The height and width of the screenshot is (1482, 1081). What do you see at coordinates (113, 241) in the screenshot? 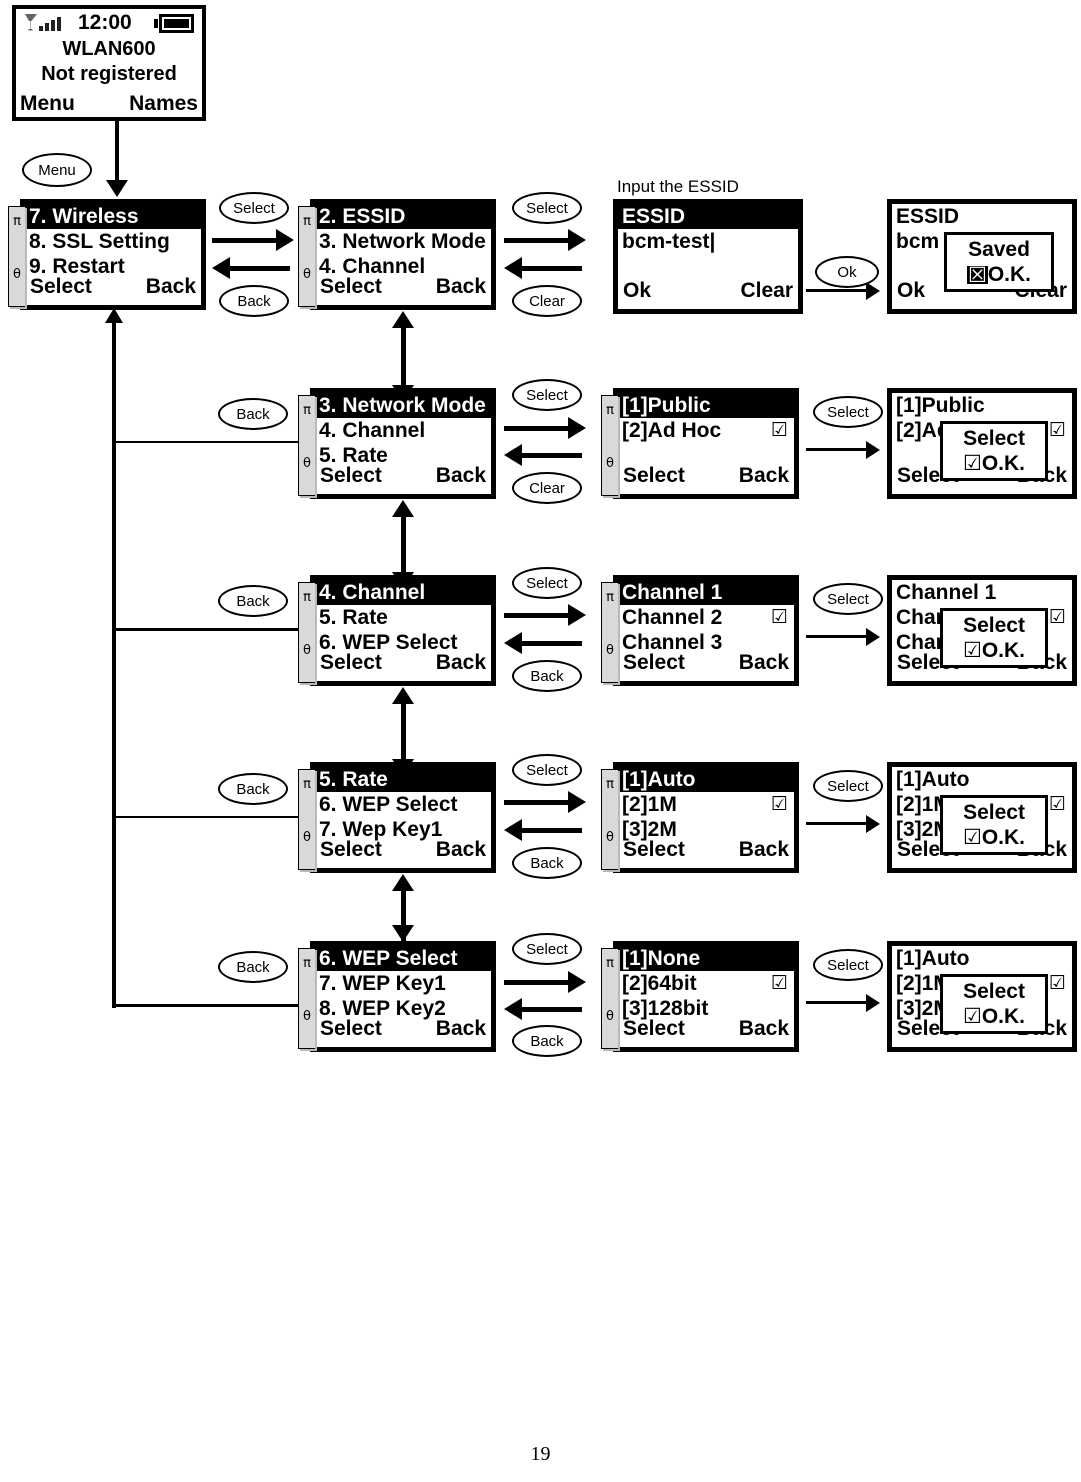
I see `menu-item: 8. SSL Setting` at bounding box center [113, 241].